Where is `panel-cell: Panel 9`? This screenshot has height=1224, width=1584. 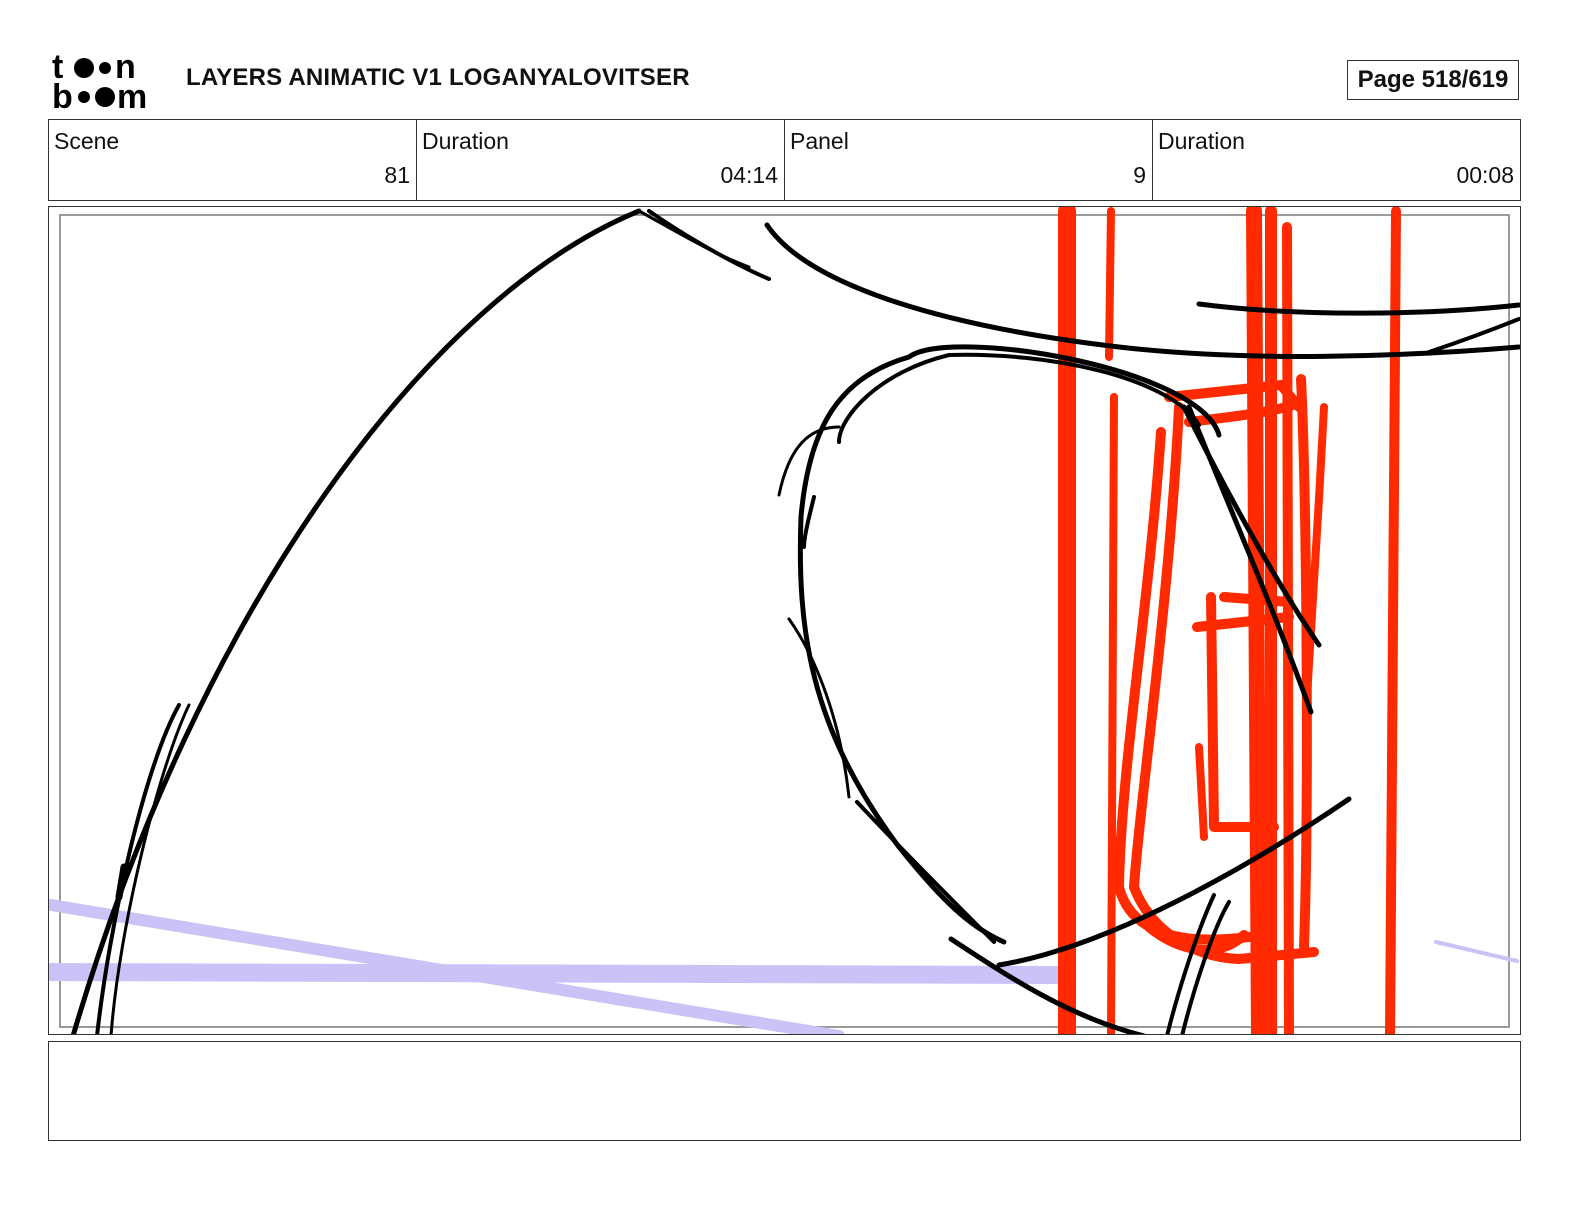 panel-cell: Panel 9 is located at coordinates (969, 160).